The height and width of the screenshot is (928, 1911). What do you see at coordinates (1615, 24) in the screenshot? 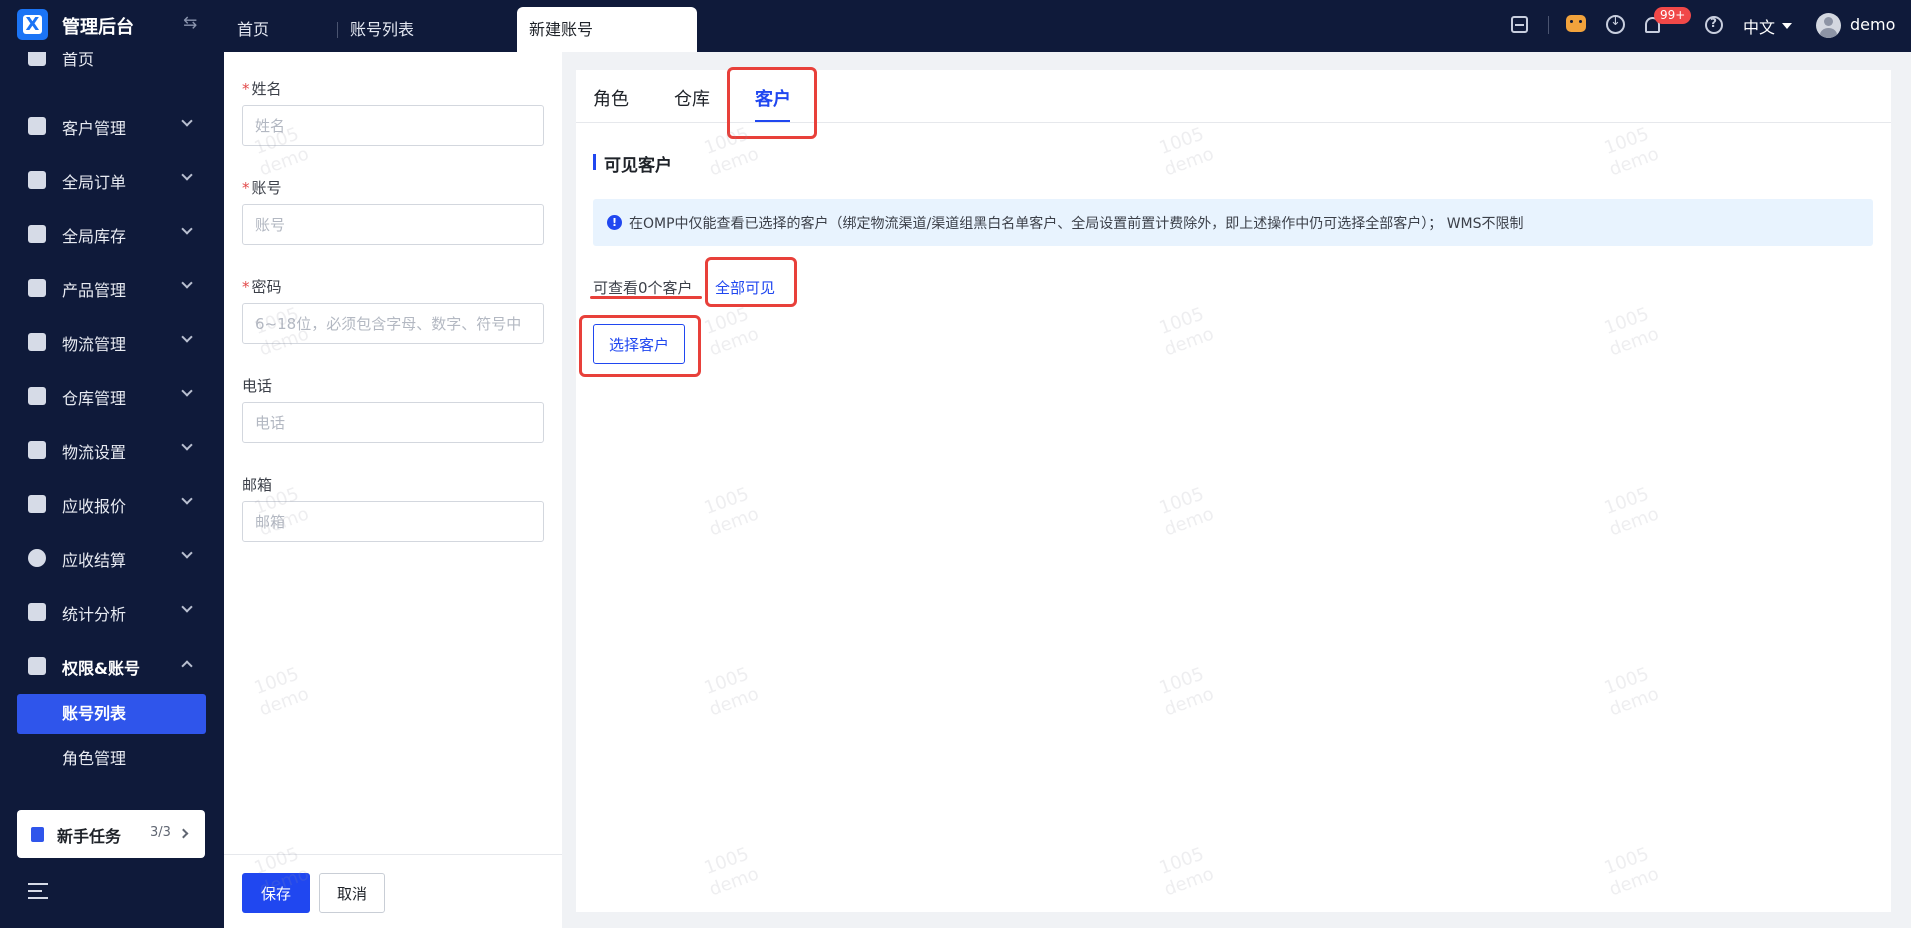
I see `download-icon` at bounding box center [1615, 24].